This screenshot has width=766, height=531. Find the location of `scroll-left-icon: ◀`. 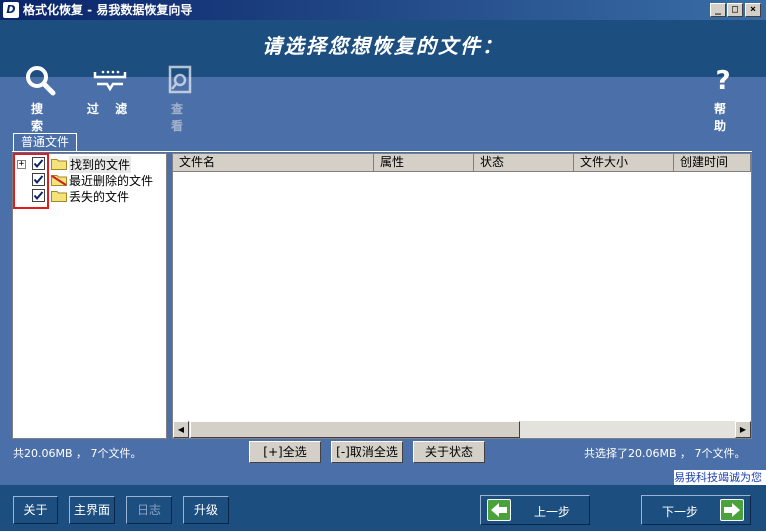

scroll-left-icon: ◀ is located at coordinates (181, 429).